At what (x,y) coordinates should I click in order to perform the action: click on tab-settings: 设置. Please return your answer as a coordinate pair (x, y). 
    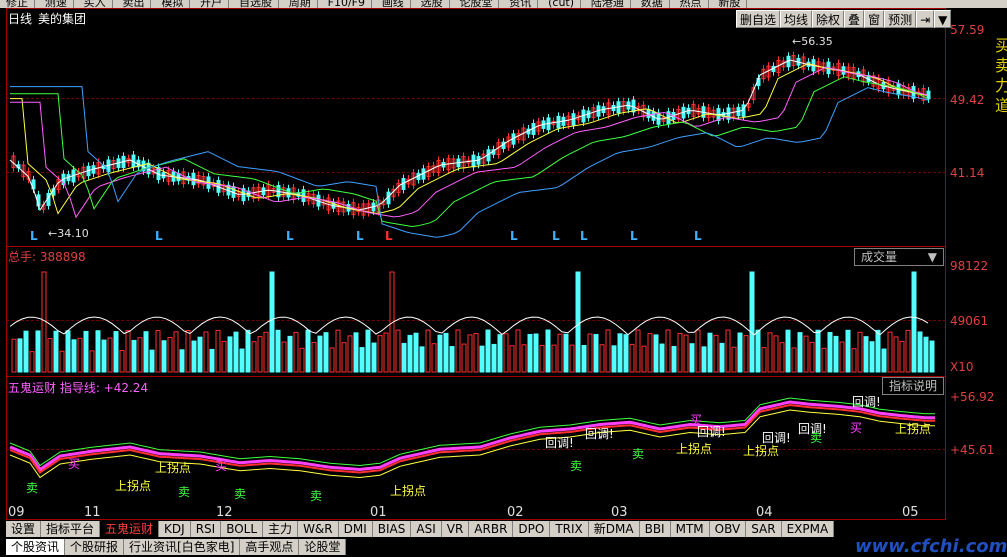
    Looking at the image, I should click on (24, 529).